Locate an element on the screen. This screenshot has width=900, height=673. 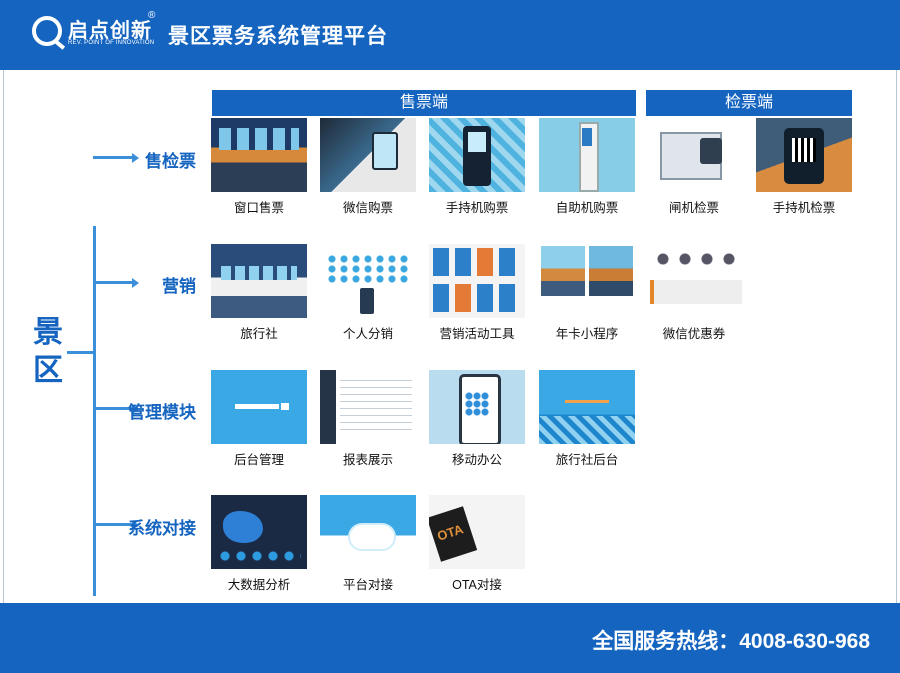
card-big-data: 大数据分析 is located at coordinates (259, 544).